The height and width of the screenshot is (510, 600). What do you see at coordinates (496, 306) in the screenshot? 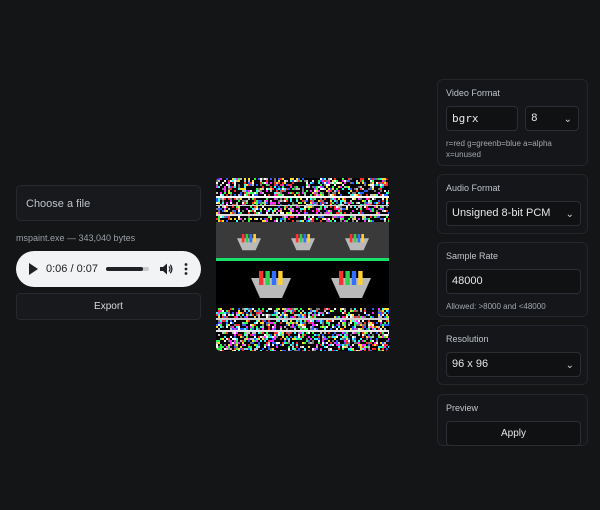
I see `sample-rate-help: Allowed: >8000 and <48000` at bounding box center [496, 306].